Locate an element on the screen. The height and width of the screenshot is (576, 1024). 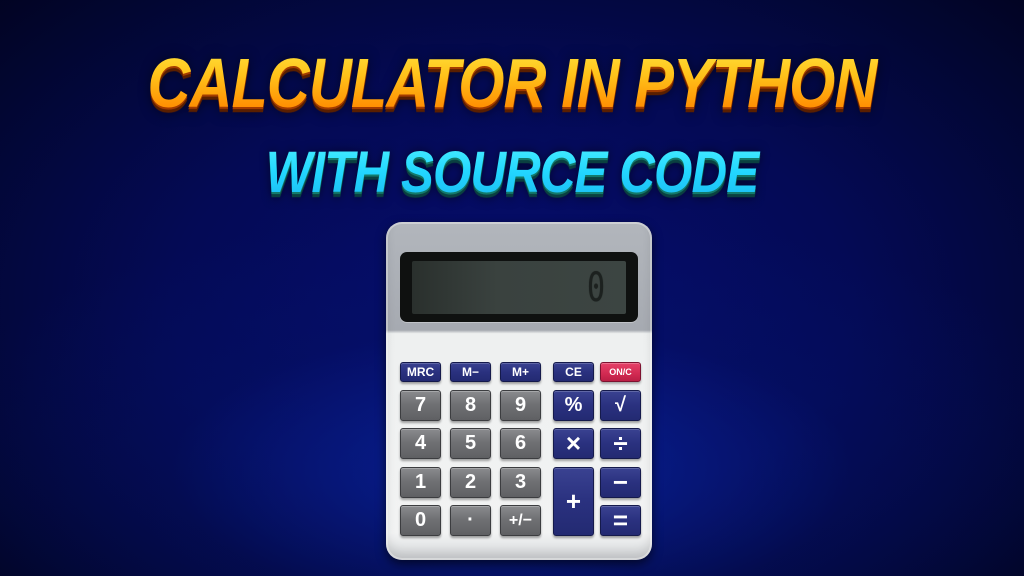
clear-entry-key: CE is located at coordinates (573, 372).